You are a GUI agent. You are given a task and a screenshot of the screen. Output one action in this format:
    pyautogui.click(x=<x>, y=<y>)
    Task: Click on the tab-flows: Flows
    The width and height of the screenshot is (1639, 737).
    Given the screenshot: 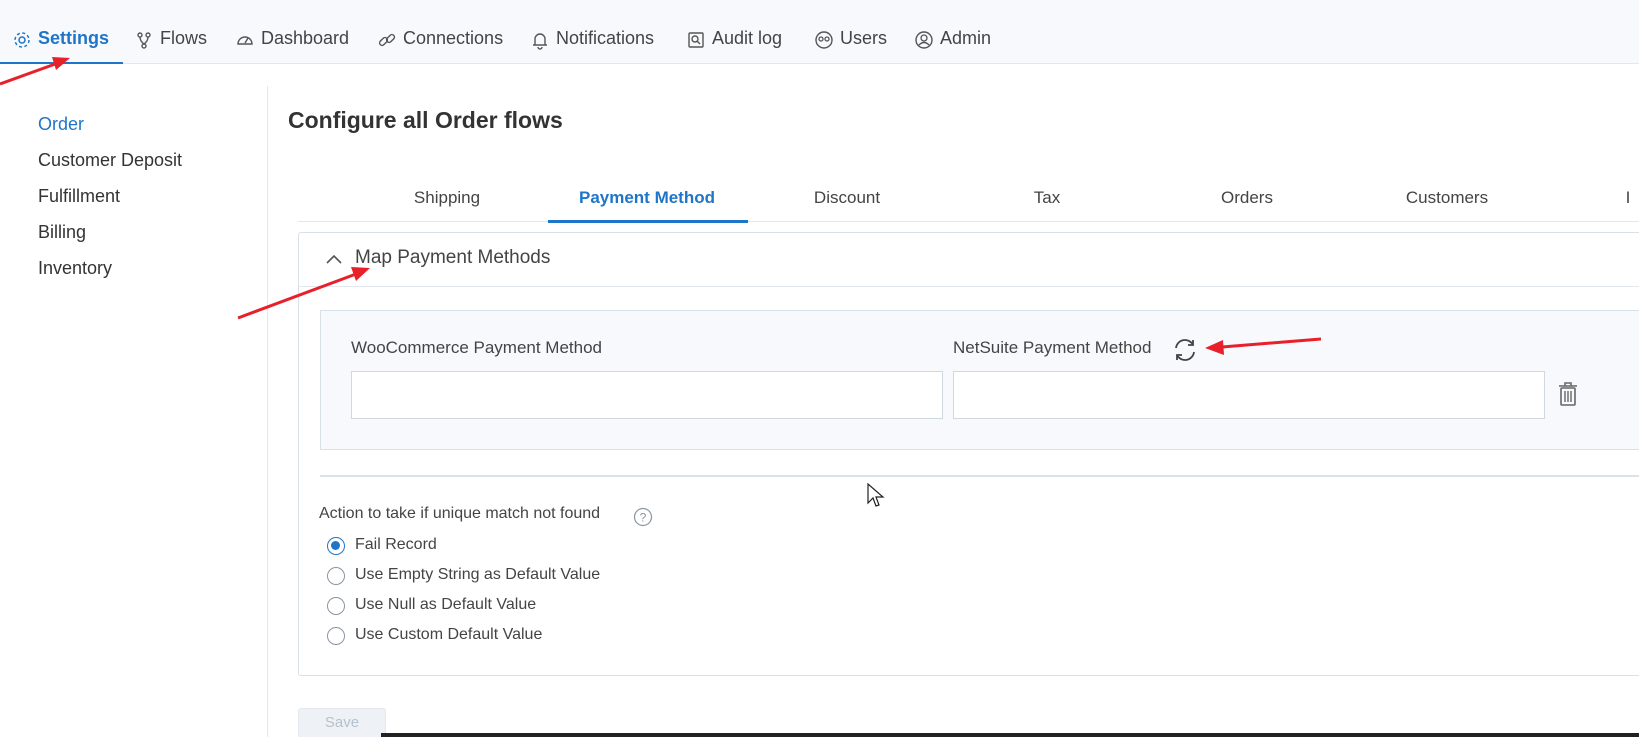 What is the action you would take?
    pyautogui.click(x=170, y=46)
    